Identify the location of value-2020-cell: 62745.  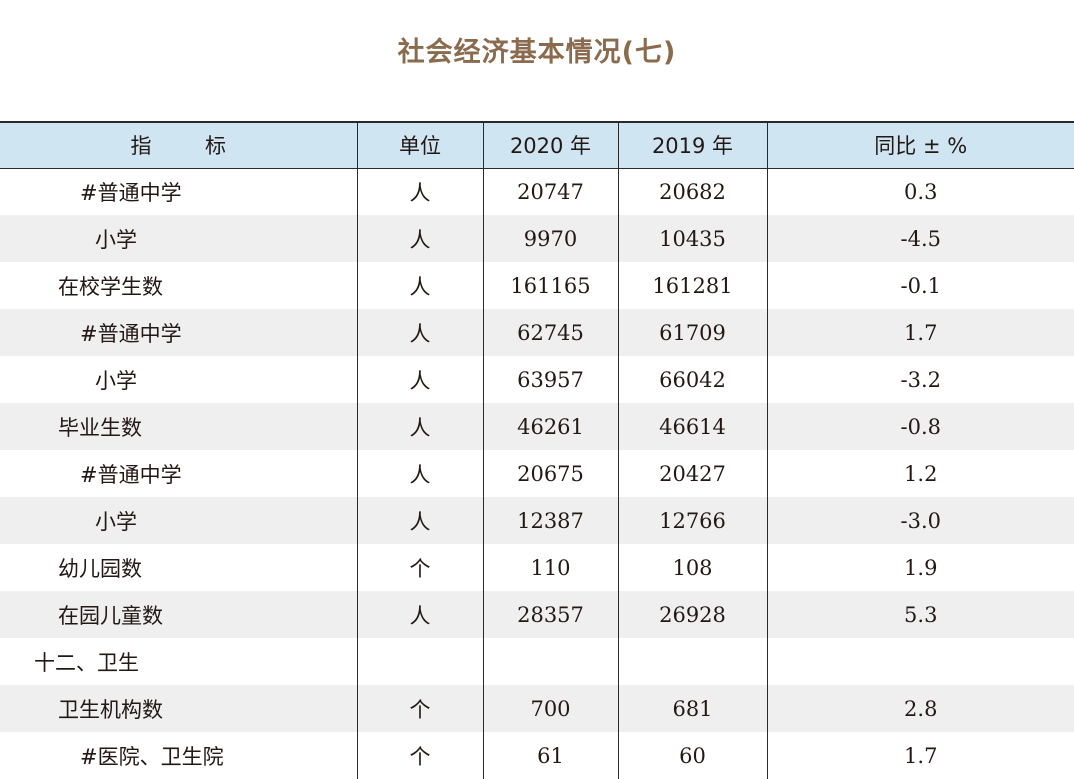
(551, 332).